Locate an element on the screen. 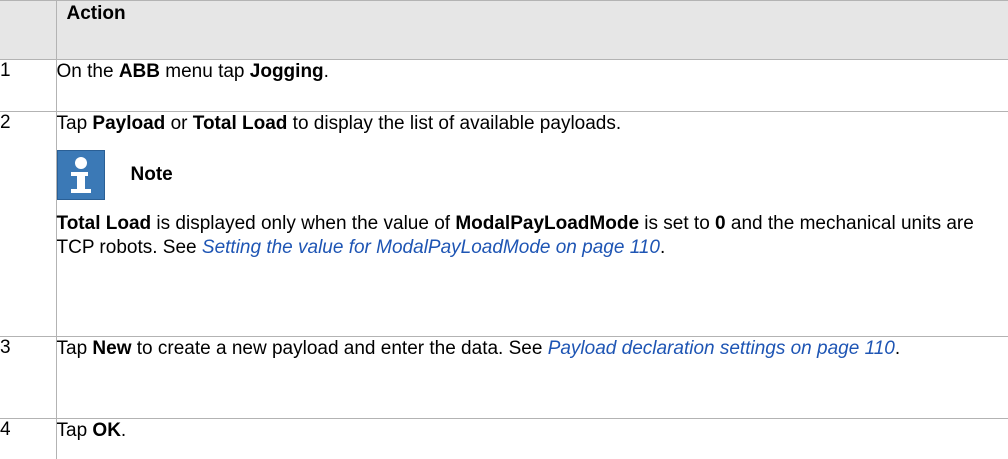  table-row: 1 On the ABB menu tap Jogging. is located at coordinates (504, 86).